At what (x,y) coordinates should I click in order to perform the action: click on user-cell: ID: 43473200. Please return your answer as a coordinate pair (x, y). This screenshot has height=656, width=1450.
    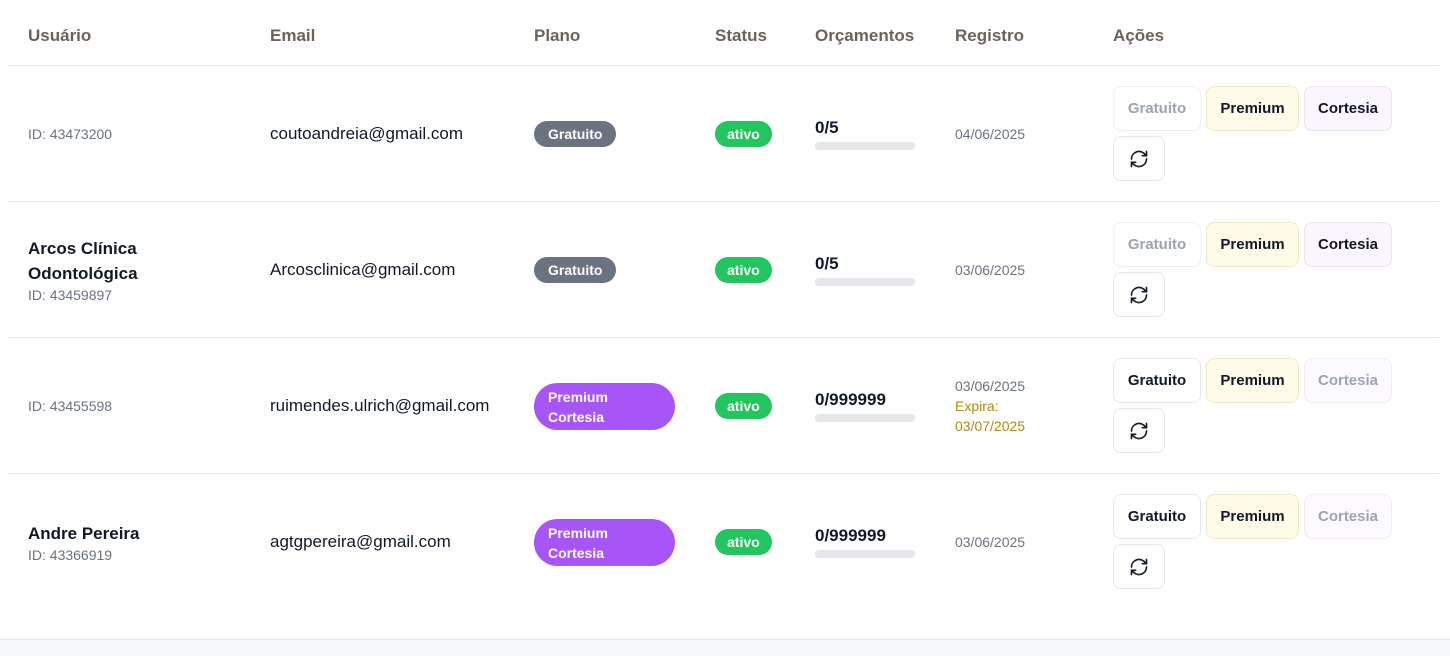
    Looking at the image, I should click on (133, 133).